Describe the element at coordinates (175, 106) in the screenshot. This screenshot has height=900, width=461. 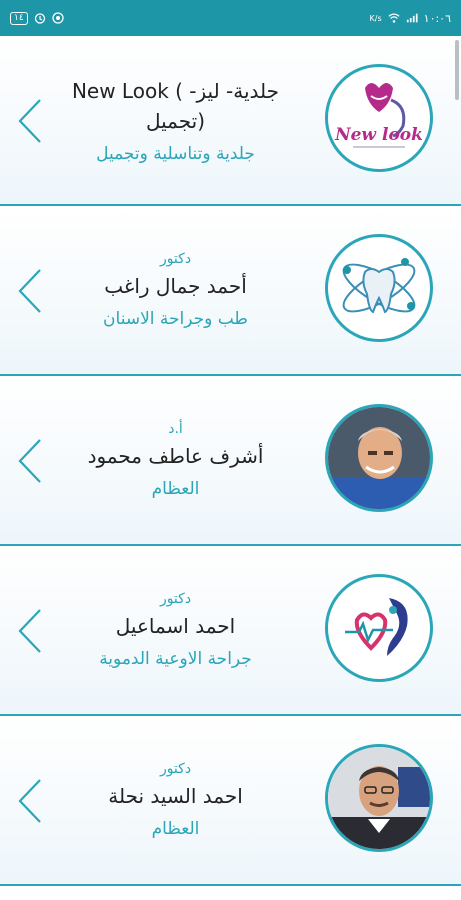
I see `doctor-name: جلدية- ليز- ) New Look (تجميل` at that location.